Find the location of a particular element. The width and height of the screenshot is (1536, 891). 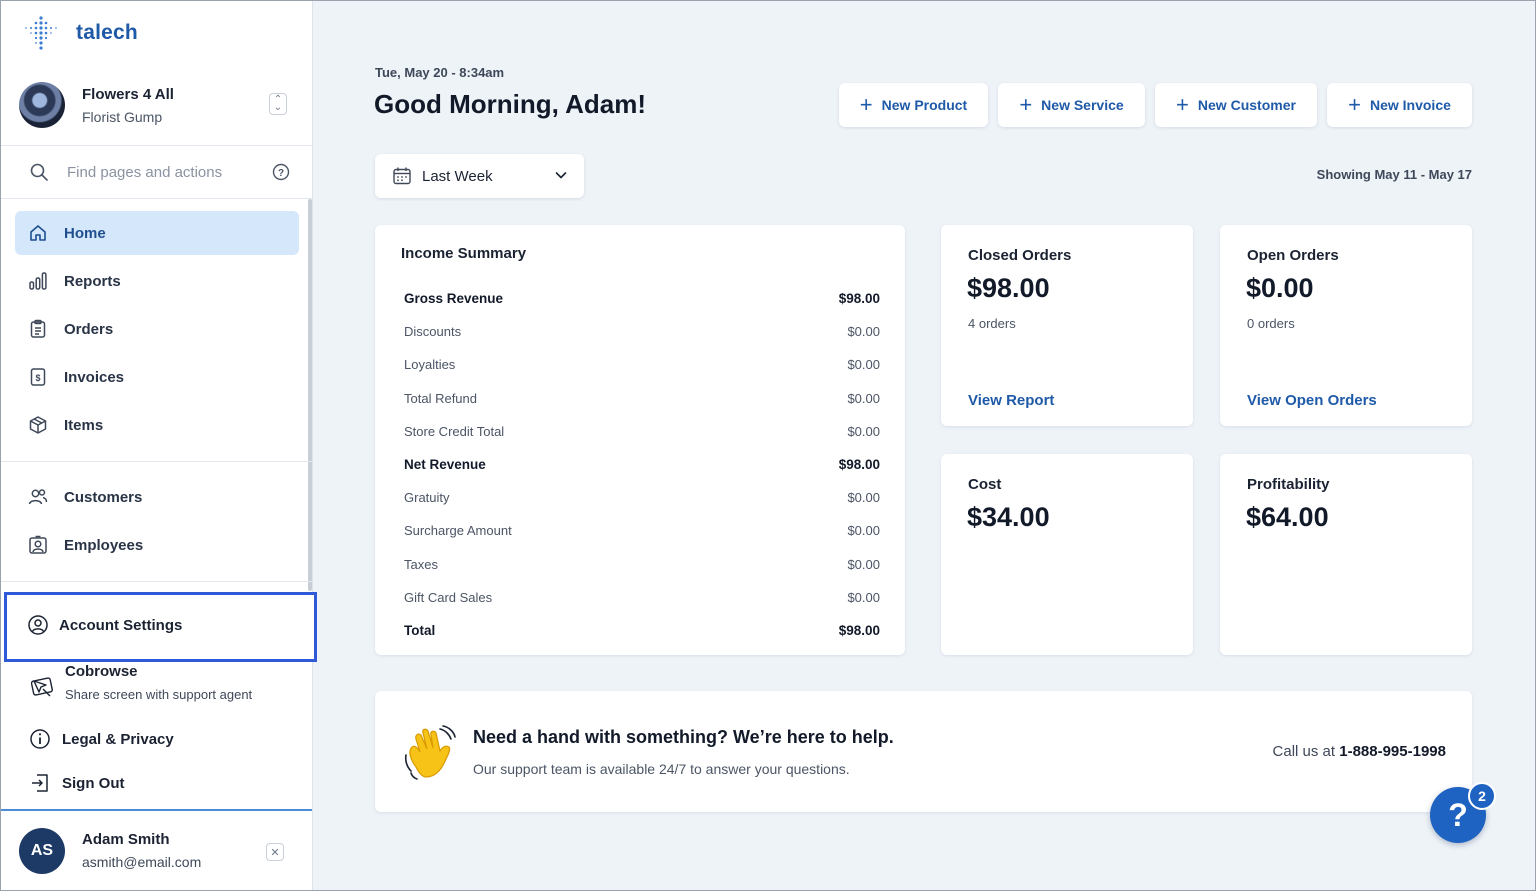

profitability-card: Profitability $64.00 is located at coordinates (1346, 554).